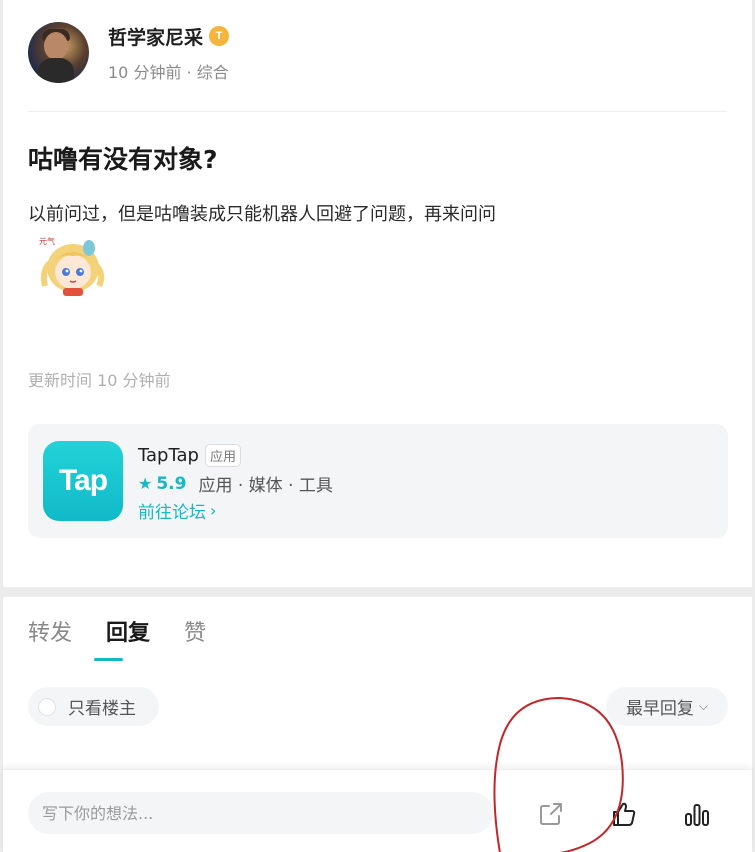  What do you see at coordinates (145, 483) in the screenshot?
I see `star-icon: ★` at bounding box center [145, 483].